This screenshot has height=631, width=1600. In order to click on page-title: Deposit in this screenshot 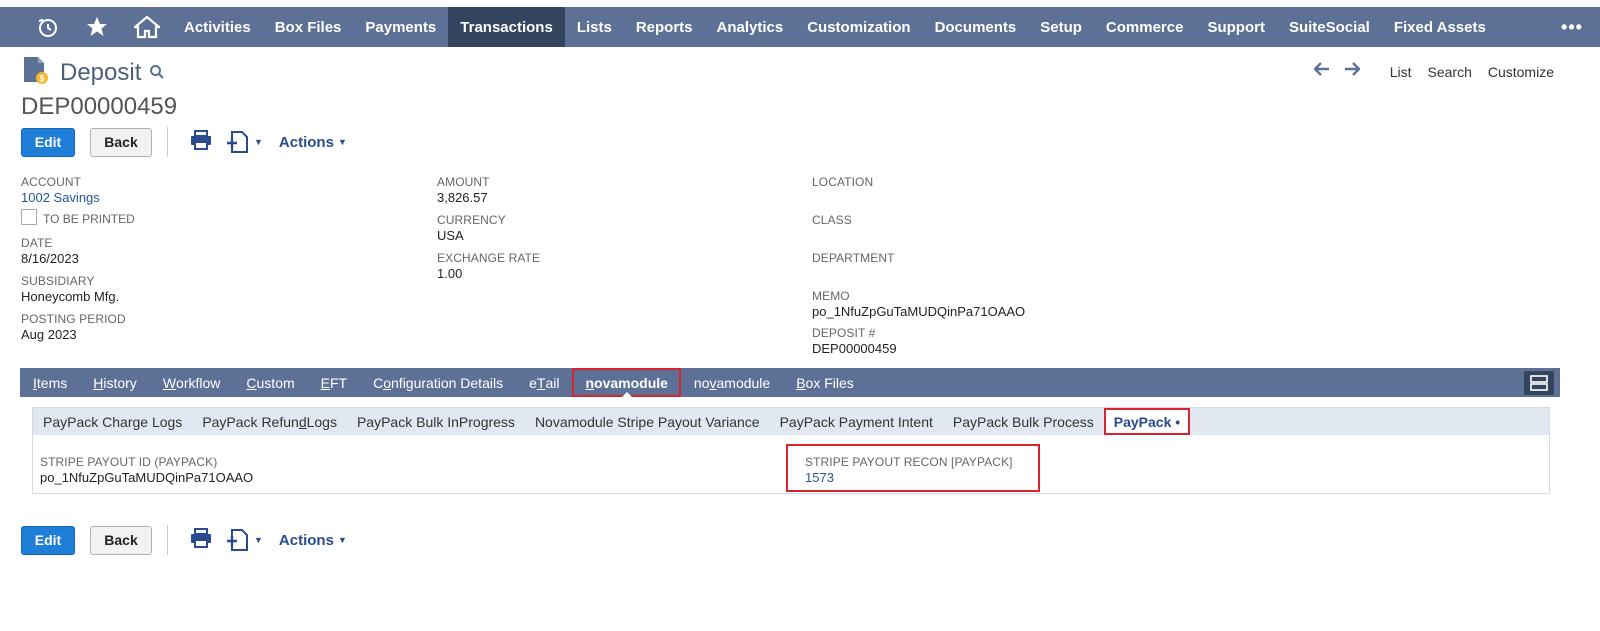, I will do `click(101, 72)`.